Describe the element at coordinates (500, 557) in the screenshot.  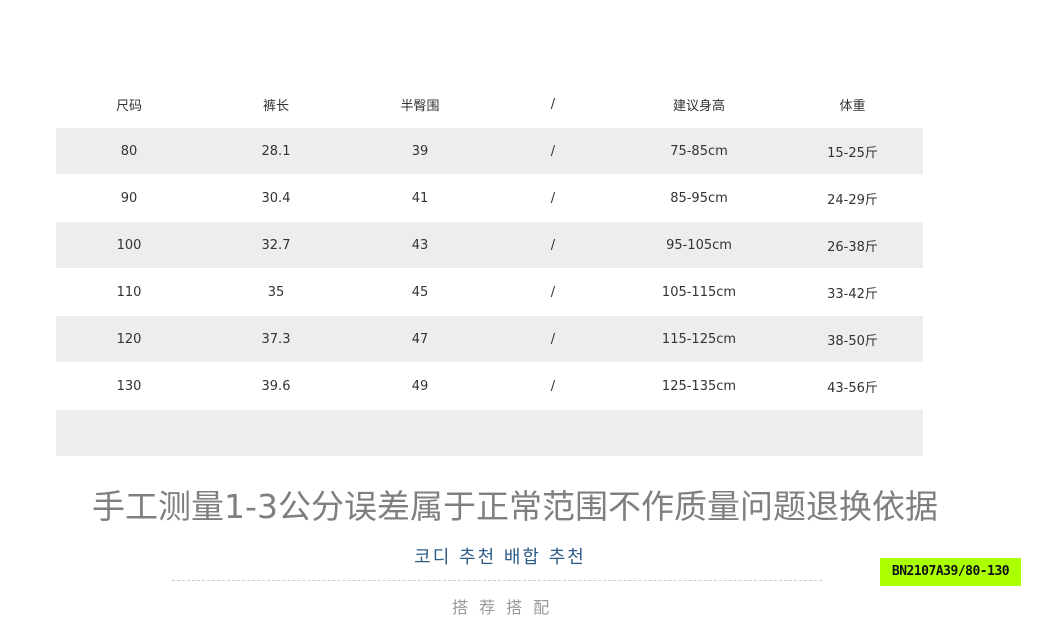
I see `recommendation-heading: 코디 추천 배합 추천` at that location.